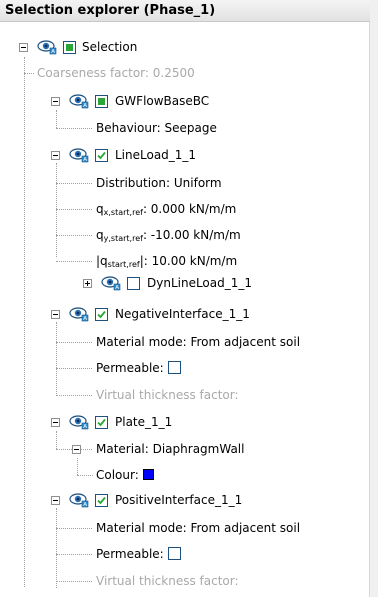  I want to click on qy-label: q, so click(100, 235).